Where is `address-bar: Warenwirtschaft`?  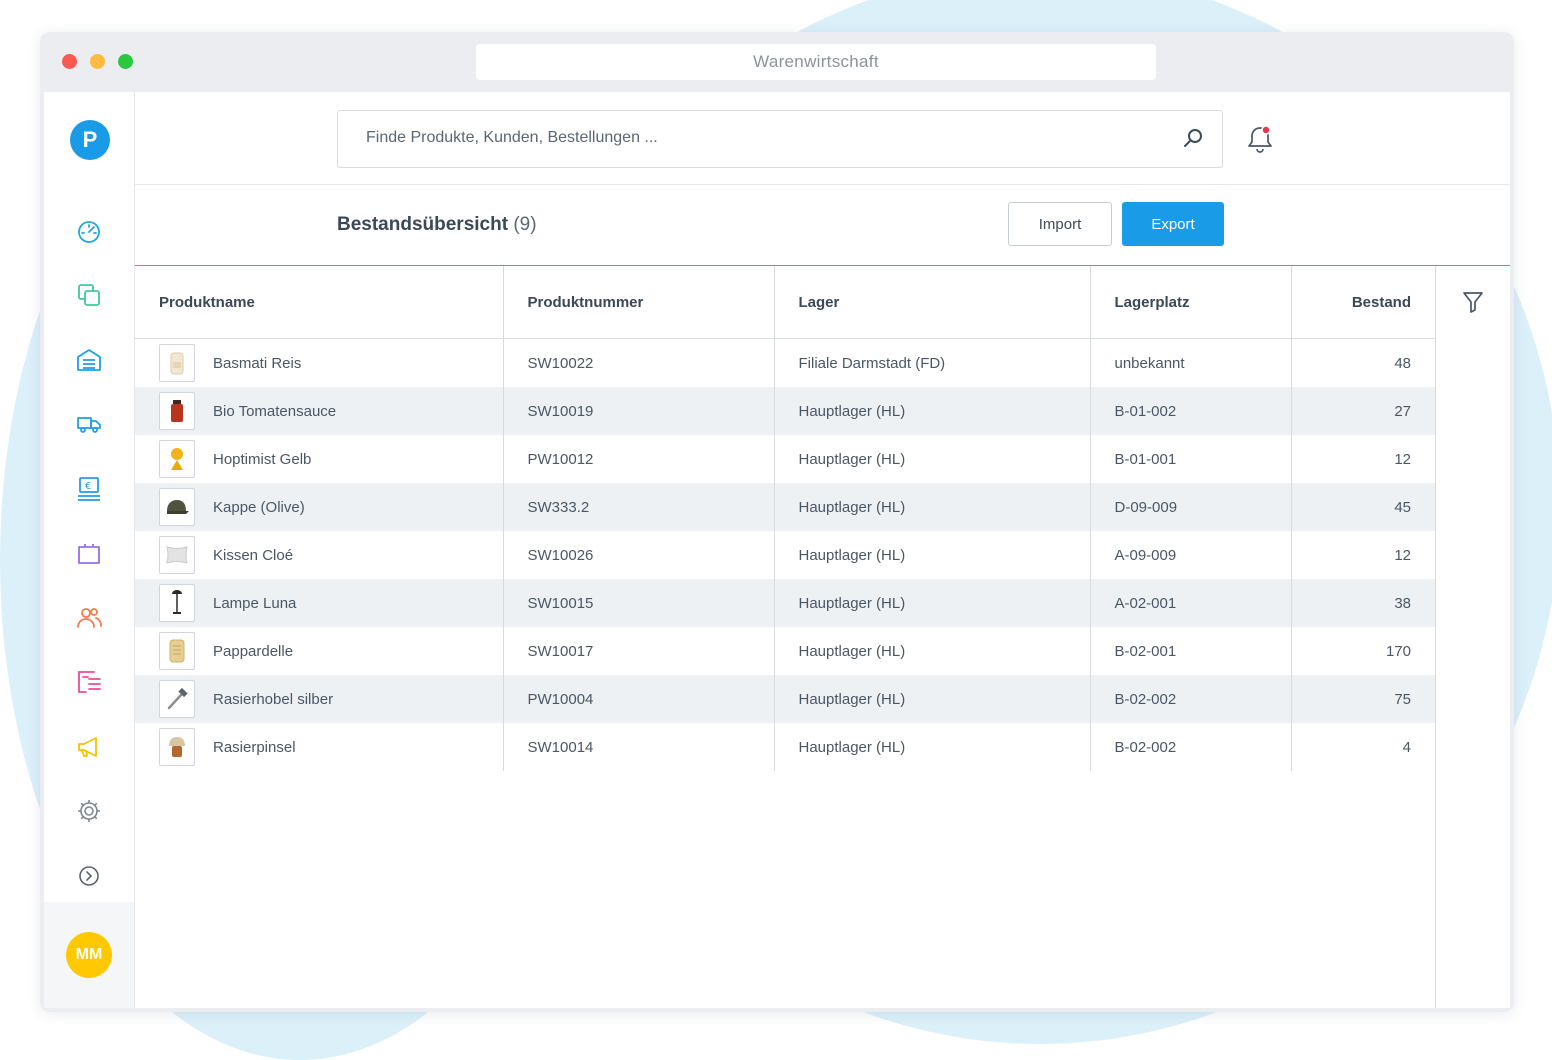
address-bar: Warenwirtschaft is located at coordinates (816, 62).